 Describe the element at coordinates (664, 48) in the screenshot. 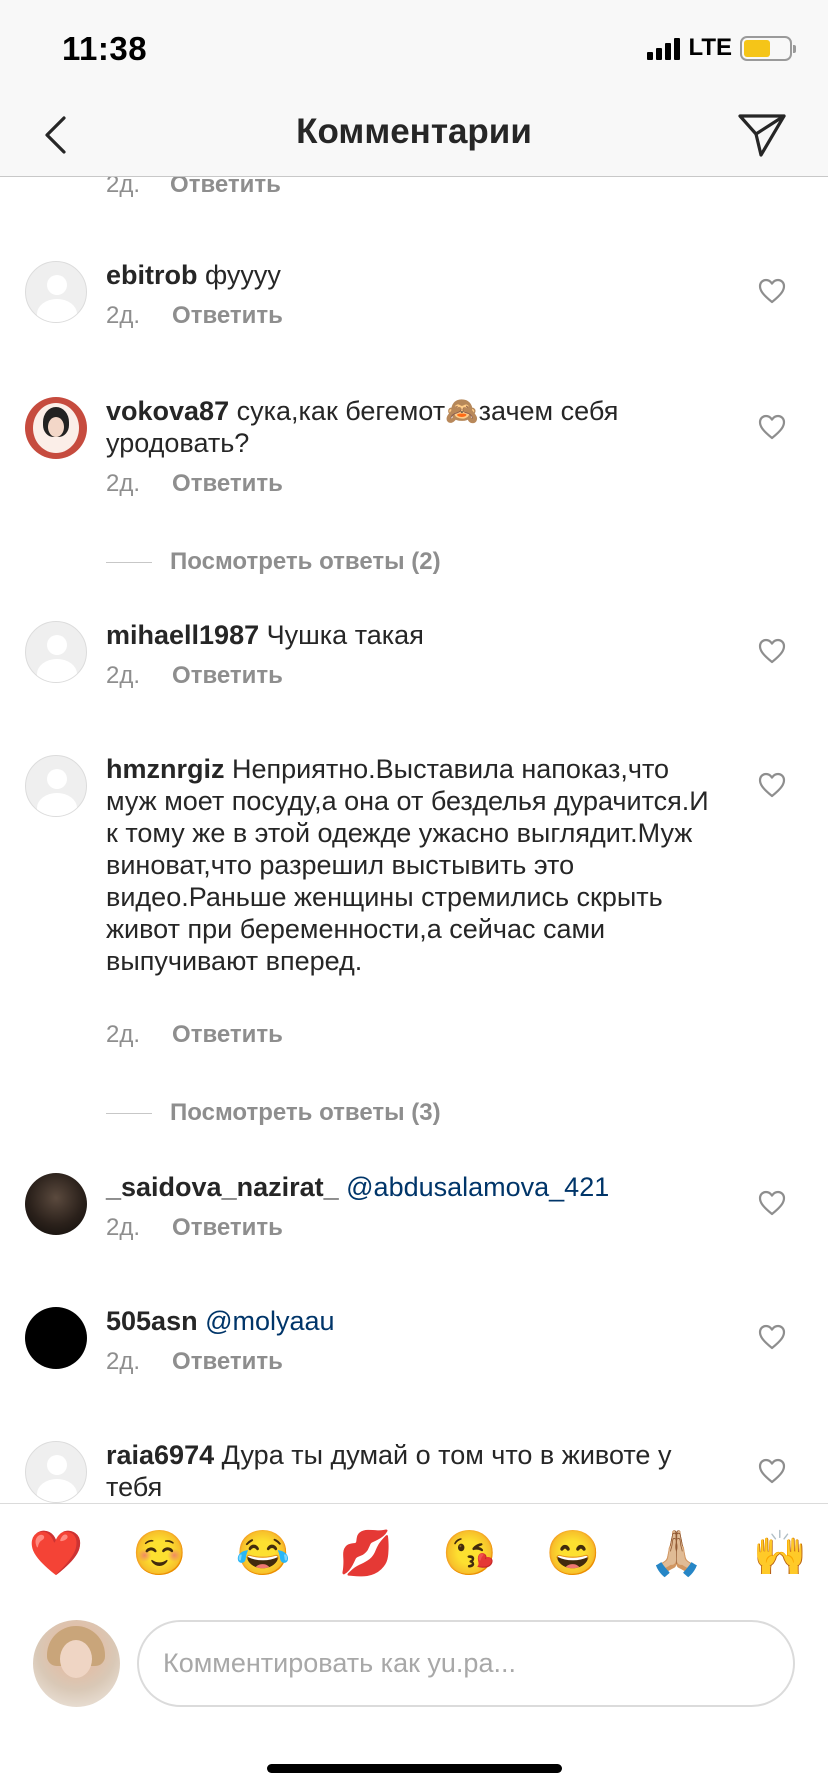

I see `cellular-signal-icon` at that location.